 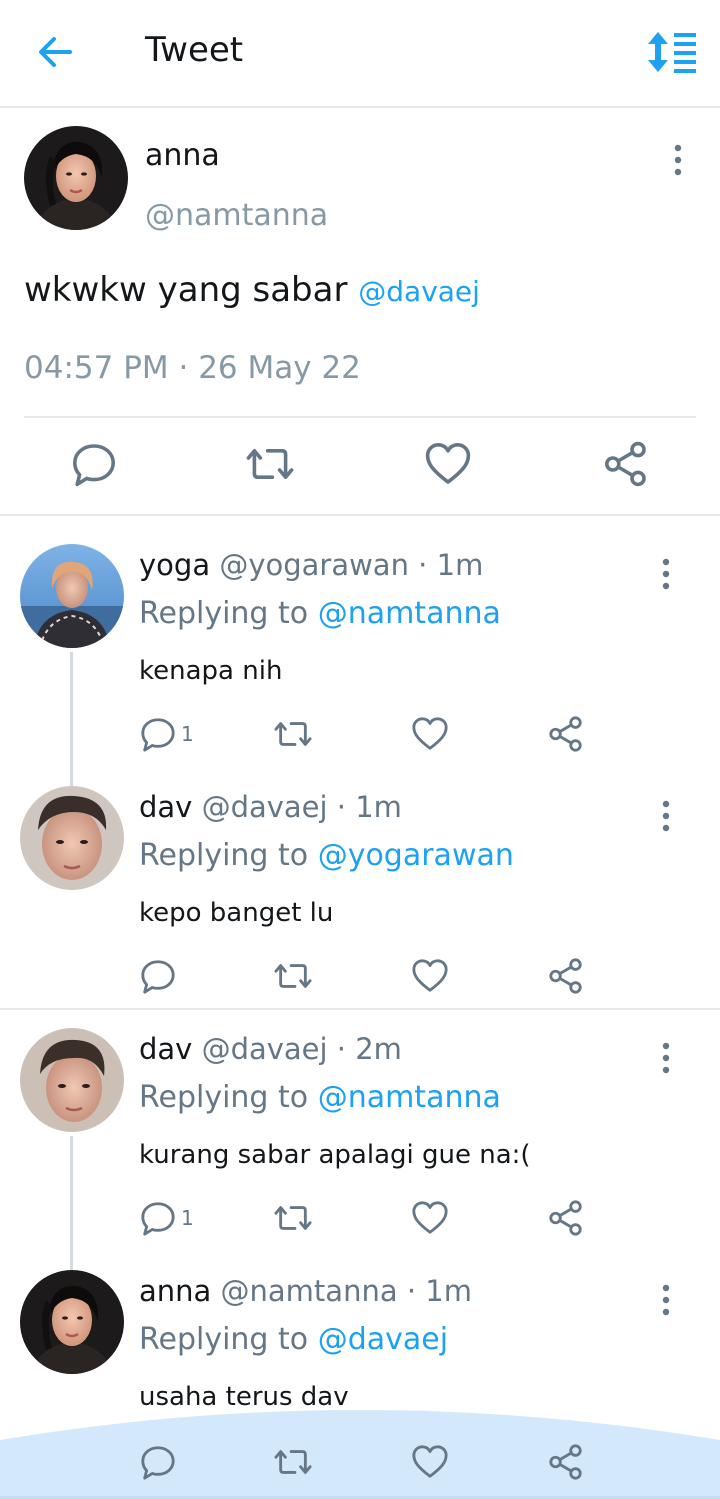 I want to click on reply-header: yoga @yogarawan · 1m, so click(x=311, y=565).